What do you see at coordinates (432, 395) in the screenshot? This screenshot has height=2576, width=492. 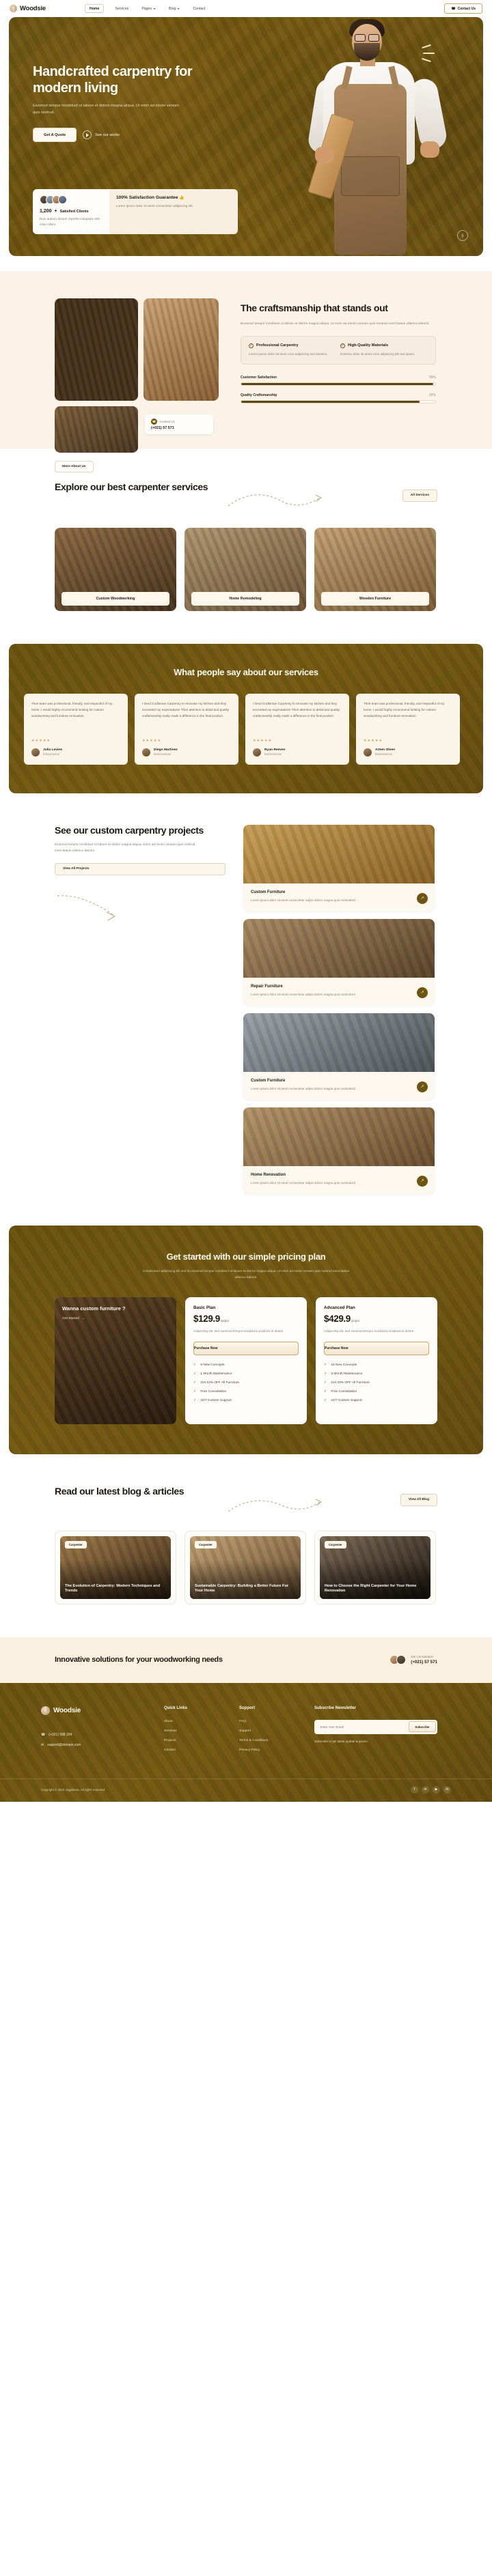 I see `progress-value: 92%` at bounding box center [432, 395].